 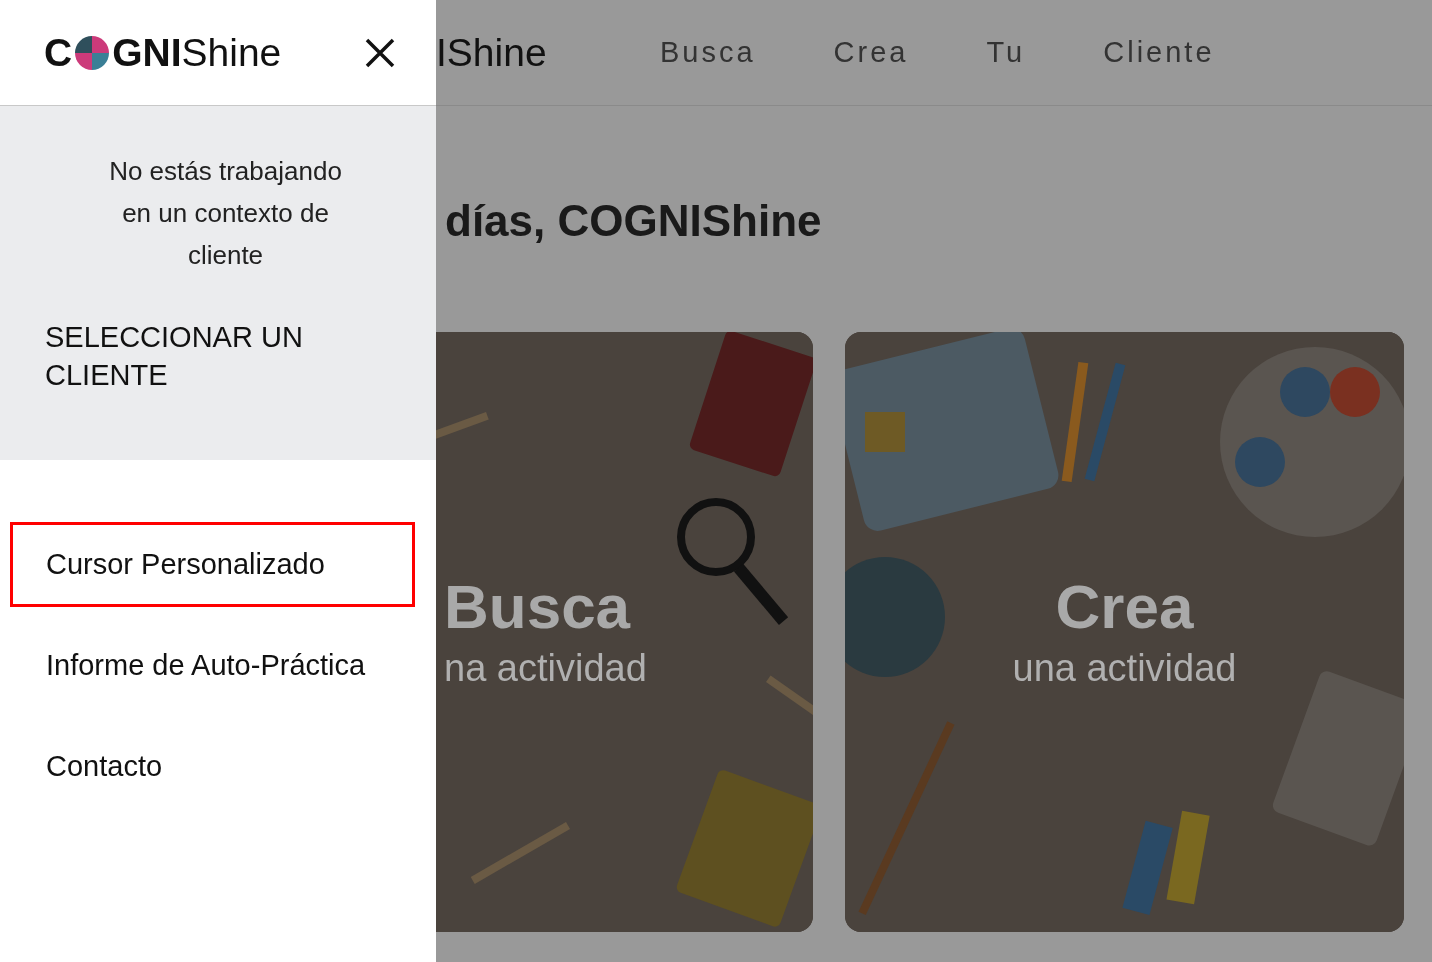 I want to click on card-subtitle: una actividad, so click(x=1124, y=668).